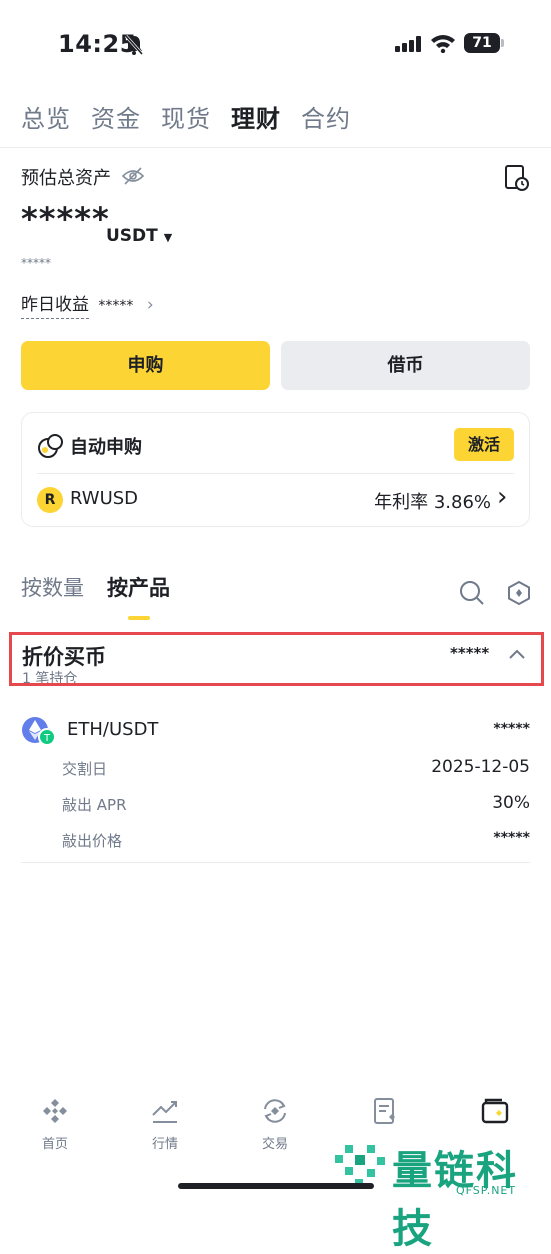 Image resolution: width=551 pixels, height=1254 pixels. What do you see at coordinates (139, 618) in the screenshot?
I see `tab-active-indicator` at bounding box center [139, 618].